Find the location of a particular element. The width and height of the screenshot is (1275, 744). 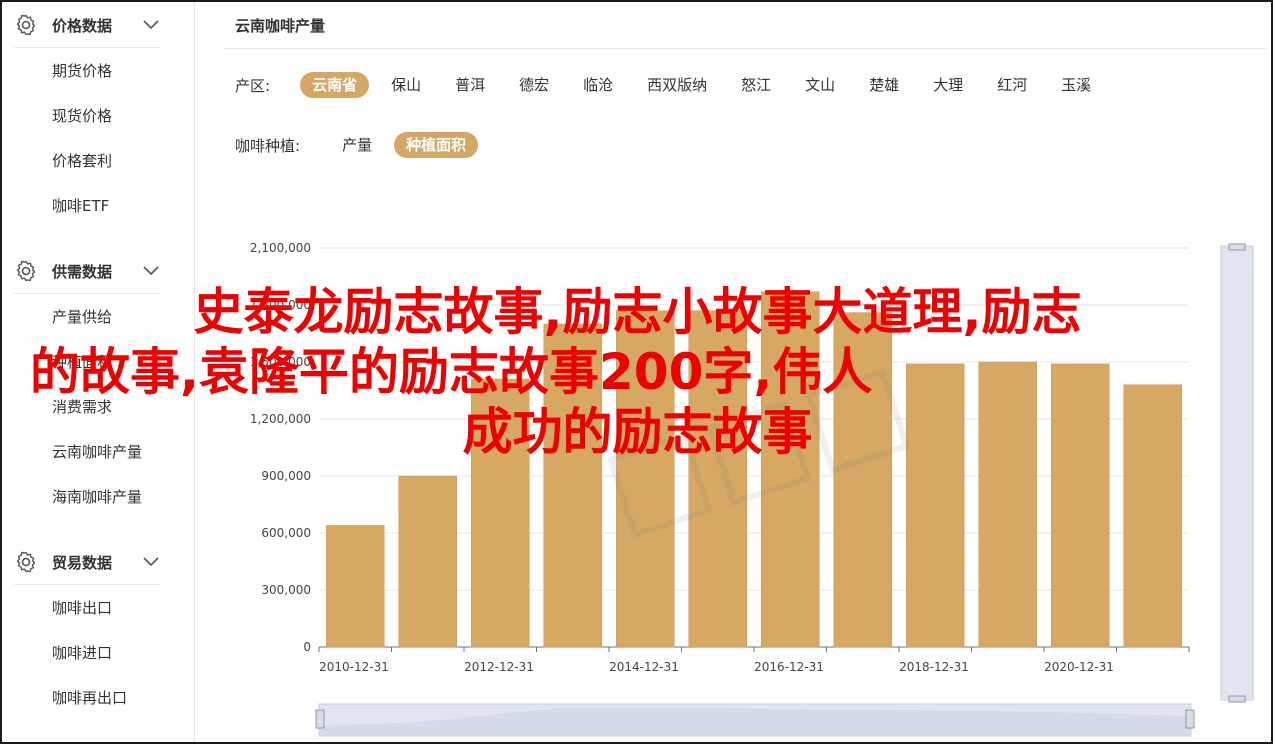

y-tick-label: 1,200,000 is located at coordinates (280, 419).